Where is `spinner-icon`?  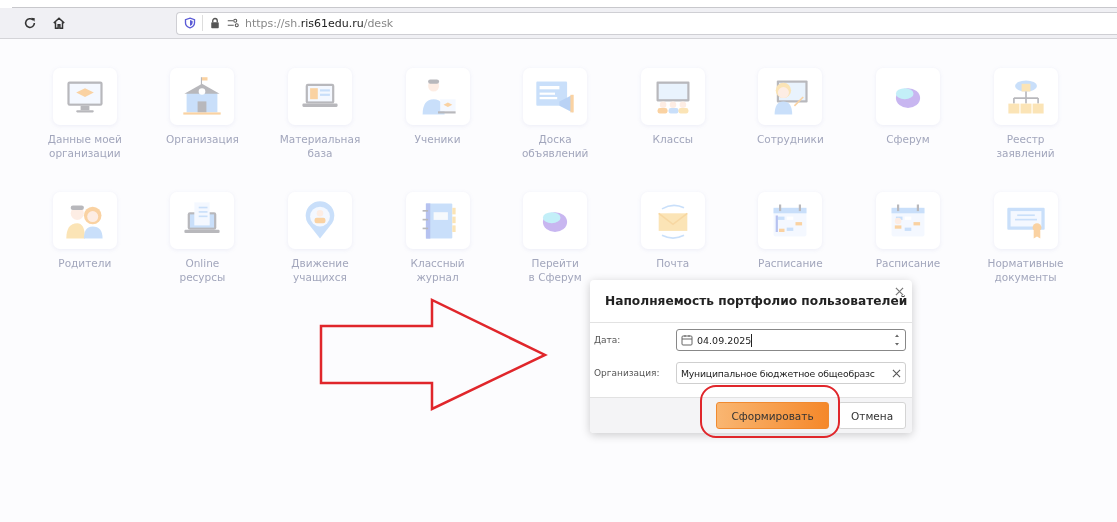
spinner-icon is located at coordinates (897, 340).